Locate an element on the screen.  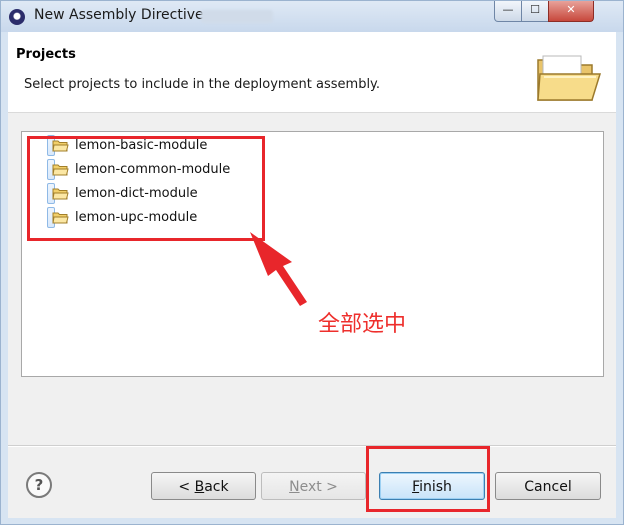
next-button: Next > is located at coordinates (313, 486).